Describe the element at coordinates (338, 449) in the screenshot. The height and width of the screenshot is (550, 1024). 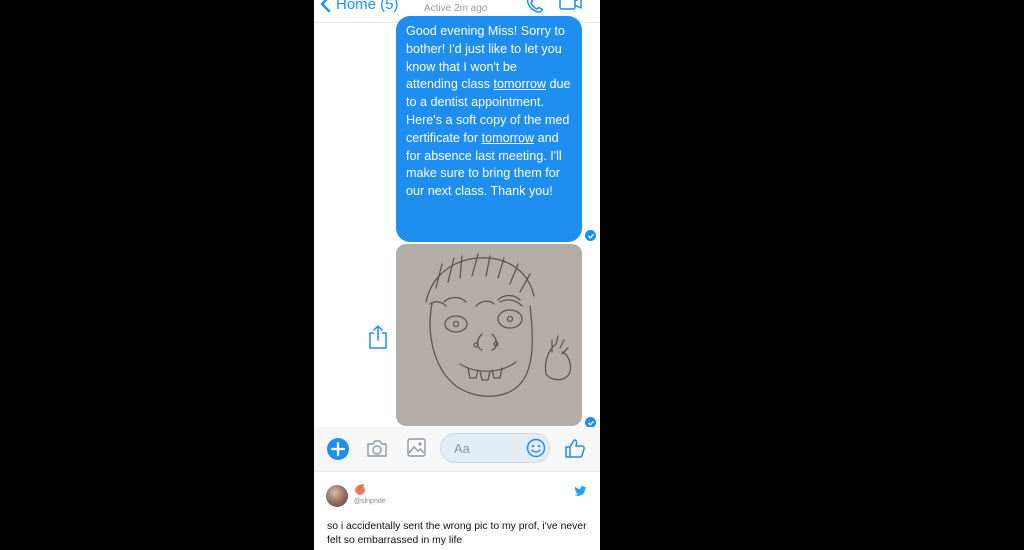
I see `plus-icon` at that location.